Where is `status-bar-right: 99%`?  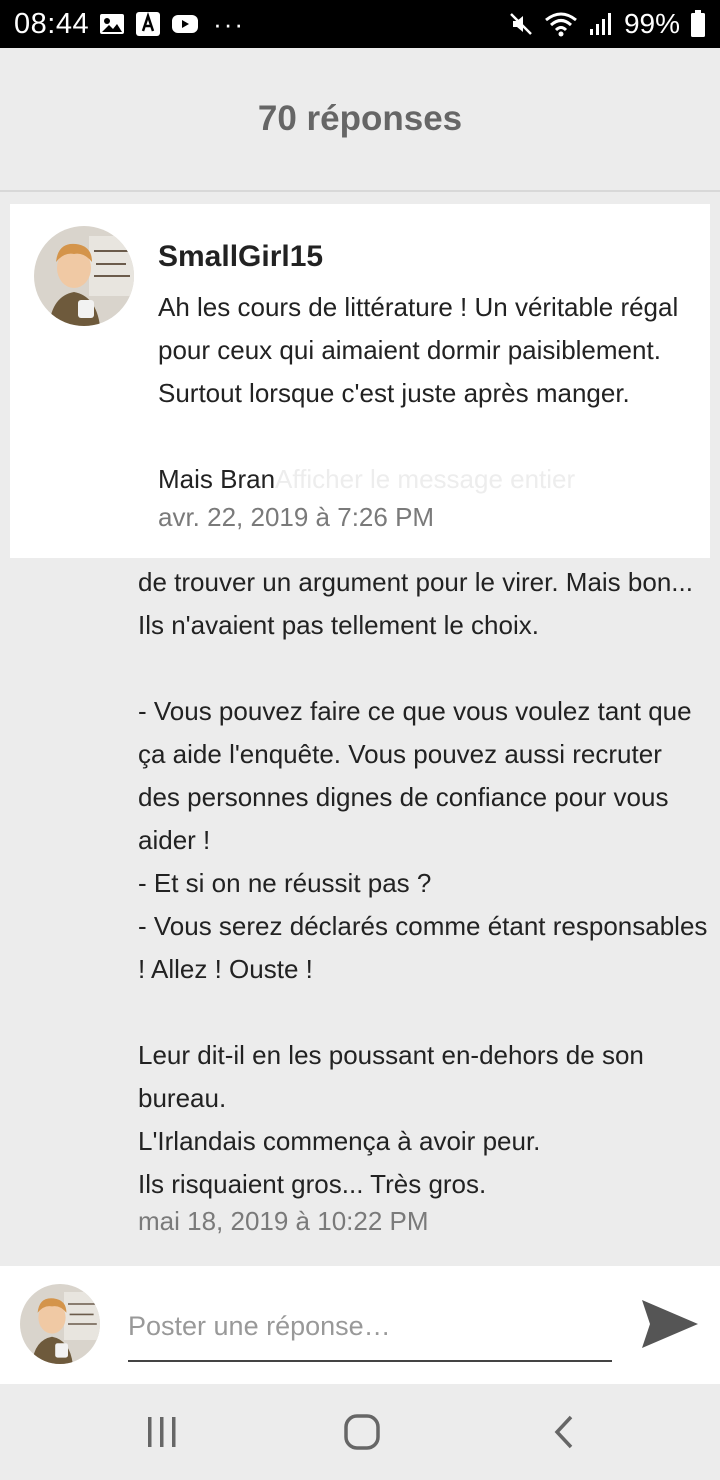
status-bar-right: 99% is located at coordinates (607, 24).